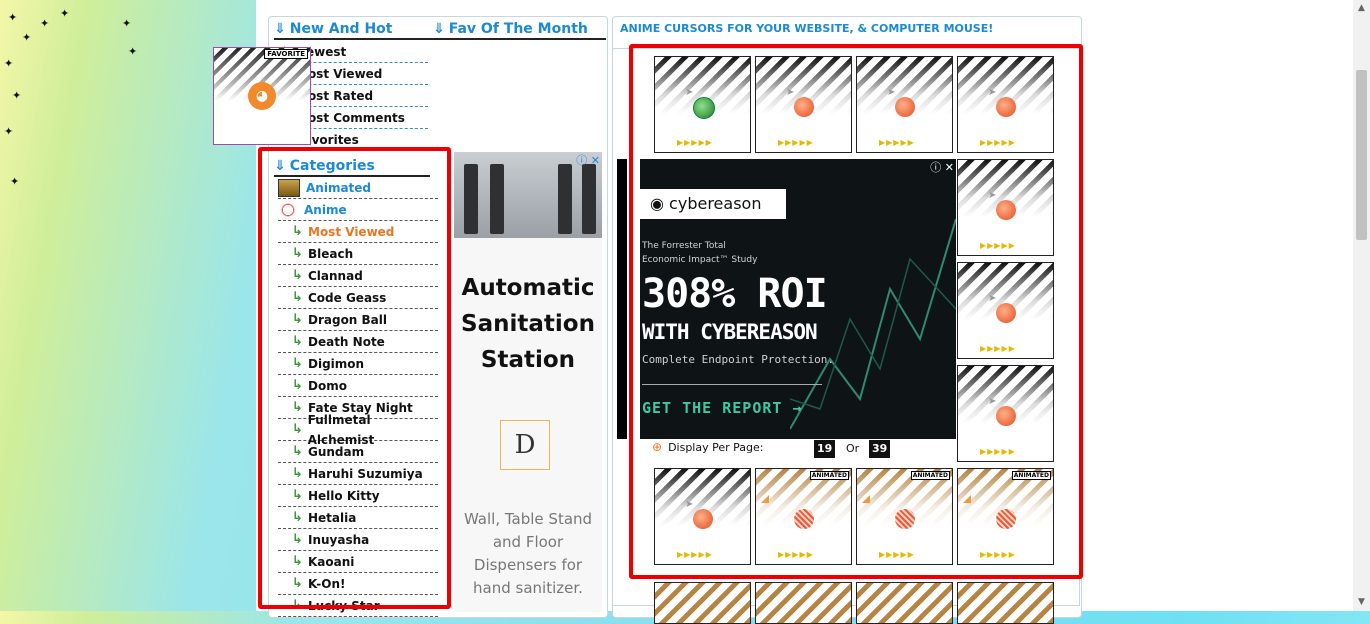  Describe the element at coordinates (497, 199) in the screenshot. I see `dispenser-graphic` at that location.